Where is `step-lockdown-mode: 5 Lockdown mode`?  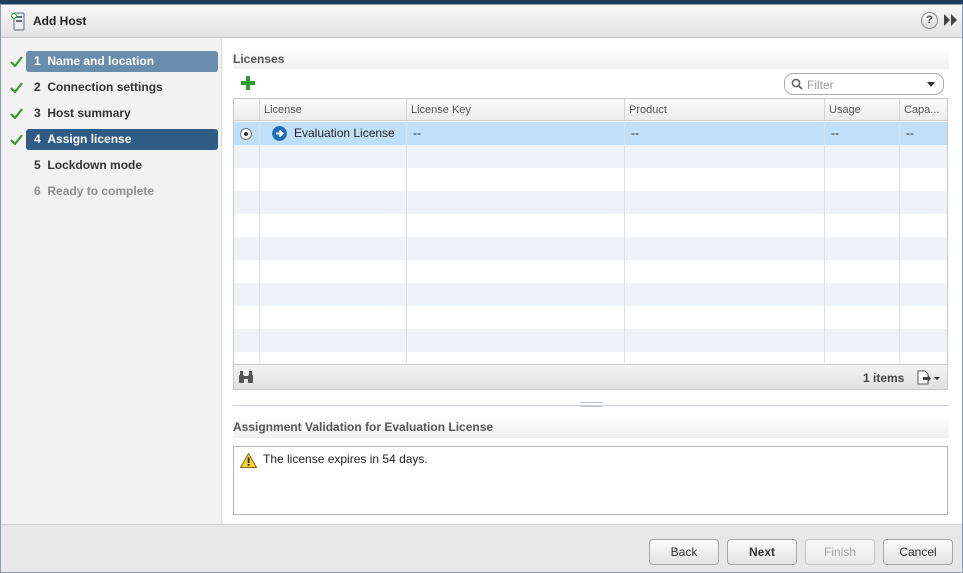 step-lockdown-mode: 5 Lockdown mode is located at coordinates (111, 166).